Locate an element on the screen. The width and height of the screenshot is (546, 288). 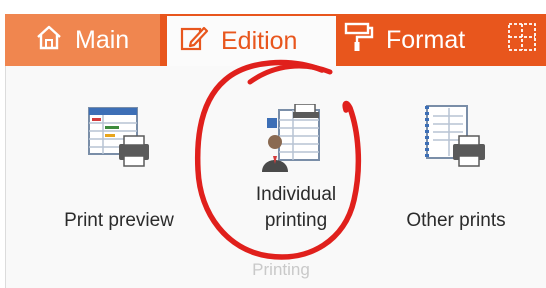
print-preview-button: Print preview is located at coordinates (119, 171).